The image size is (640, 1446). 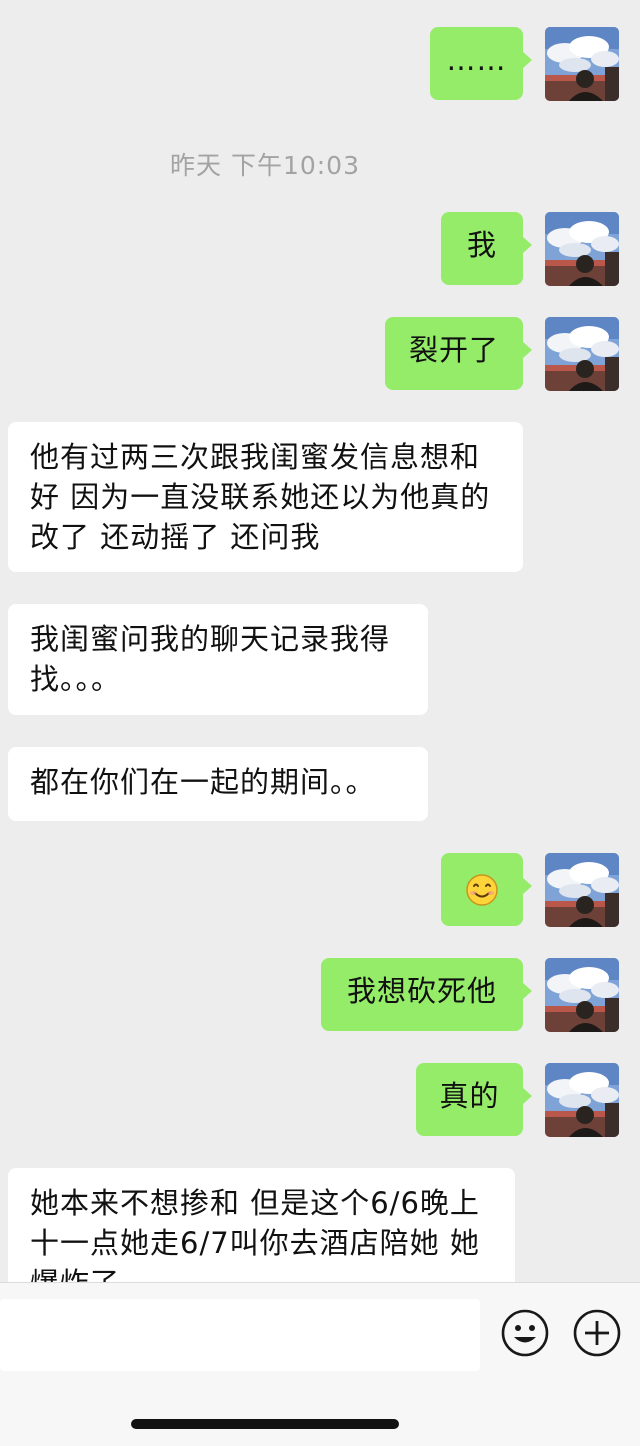 What do you see at coordinates (265, 1424) in the screenshot?
I see `home-indicator` at bounding box center [265, 1424].